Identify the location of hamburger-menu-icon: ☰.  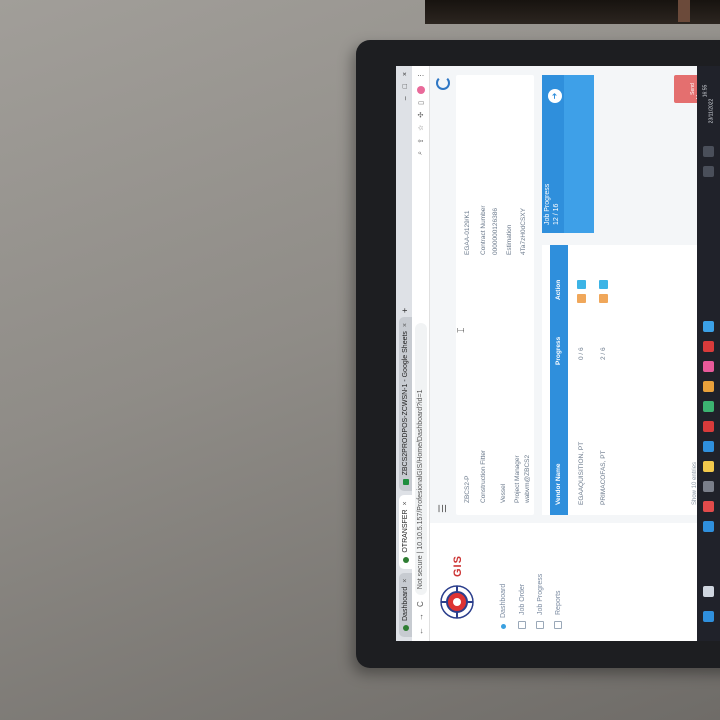
(443, 508).